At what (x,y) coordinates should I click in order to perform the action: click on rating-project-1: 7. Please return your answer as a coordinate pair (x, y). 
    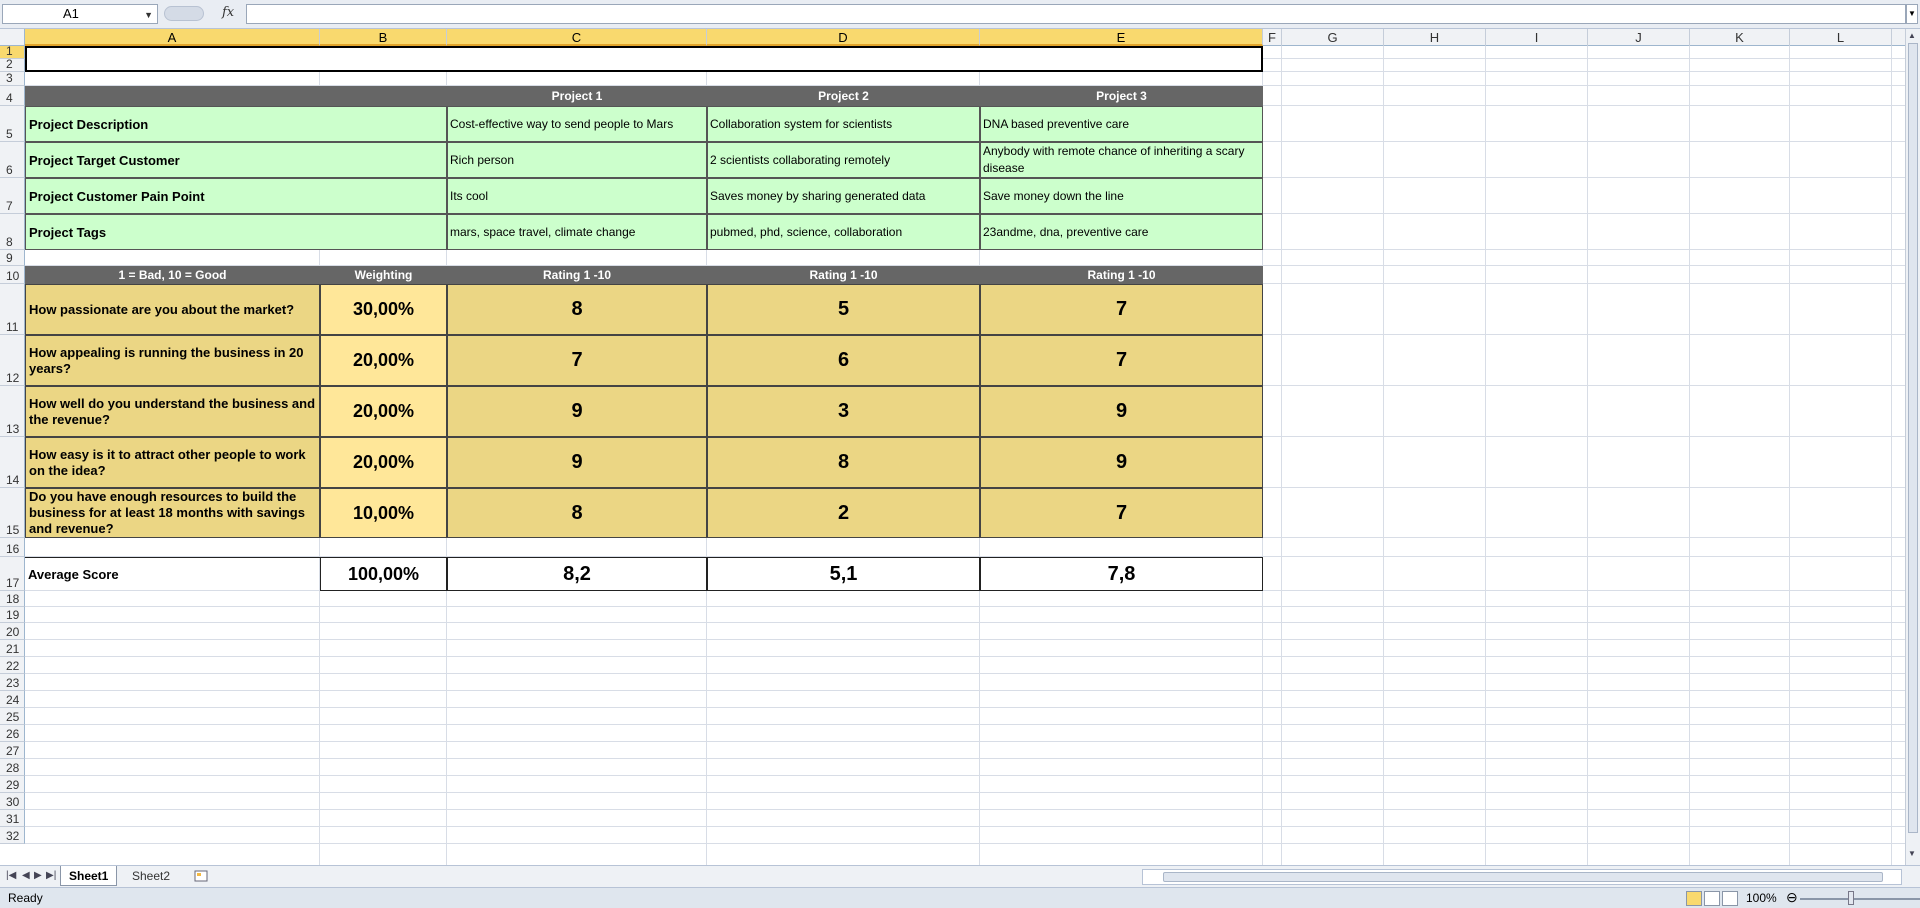
    Looking at the image, I should click on (577, 360).